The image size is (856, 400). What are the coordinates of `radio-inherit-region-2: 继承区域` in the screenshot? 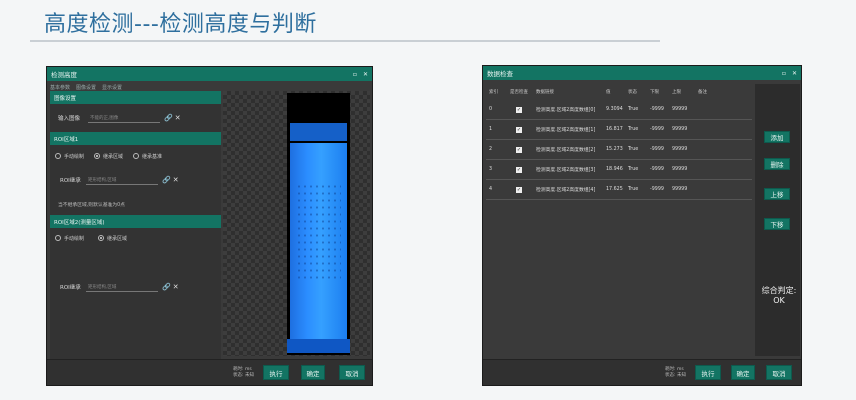 It's located at (112, 238).